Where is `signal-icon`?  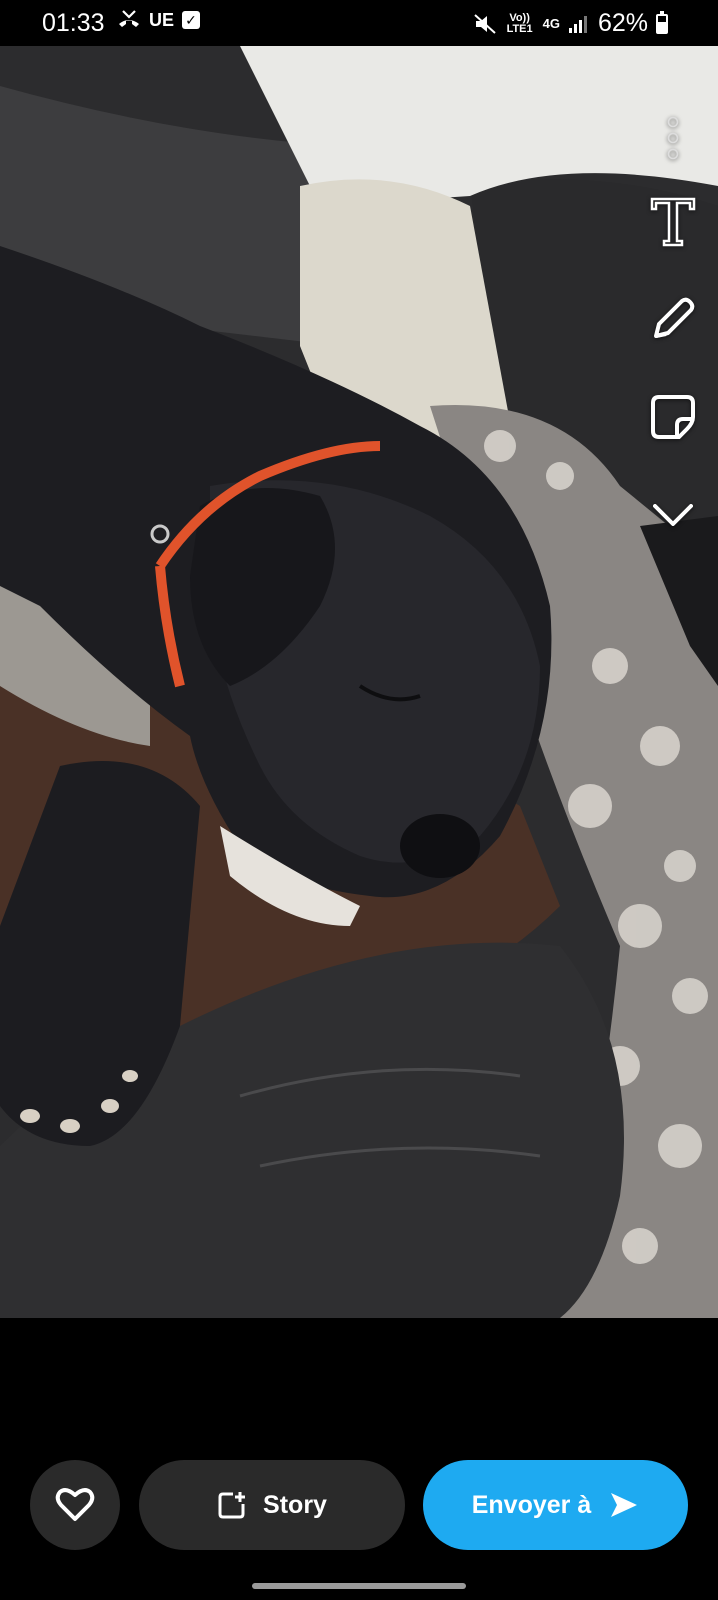 signal-icon is located at coordinates (577, 24).